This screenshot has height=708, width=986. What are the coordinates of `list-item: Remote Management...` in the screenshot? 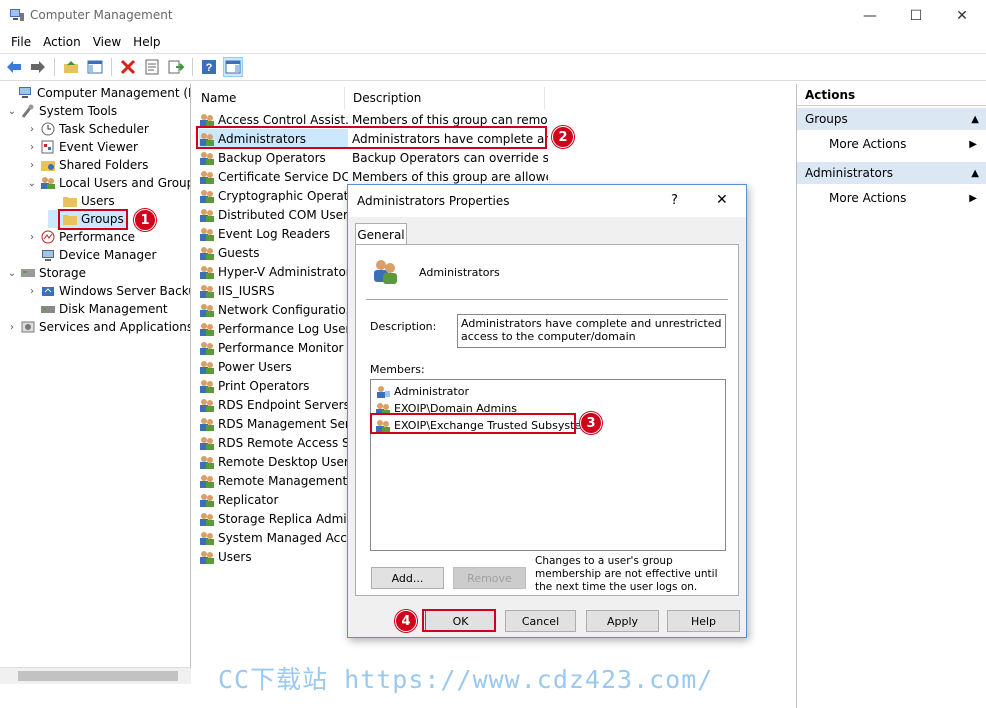 It's located at (273, 480).